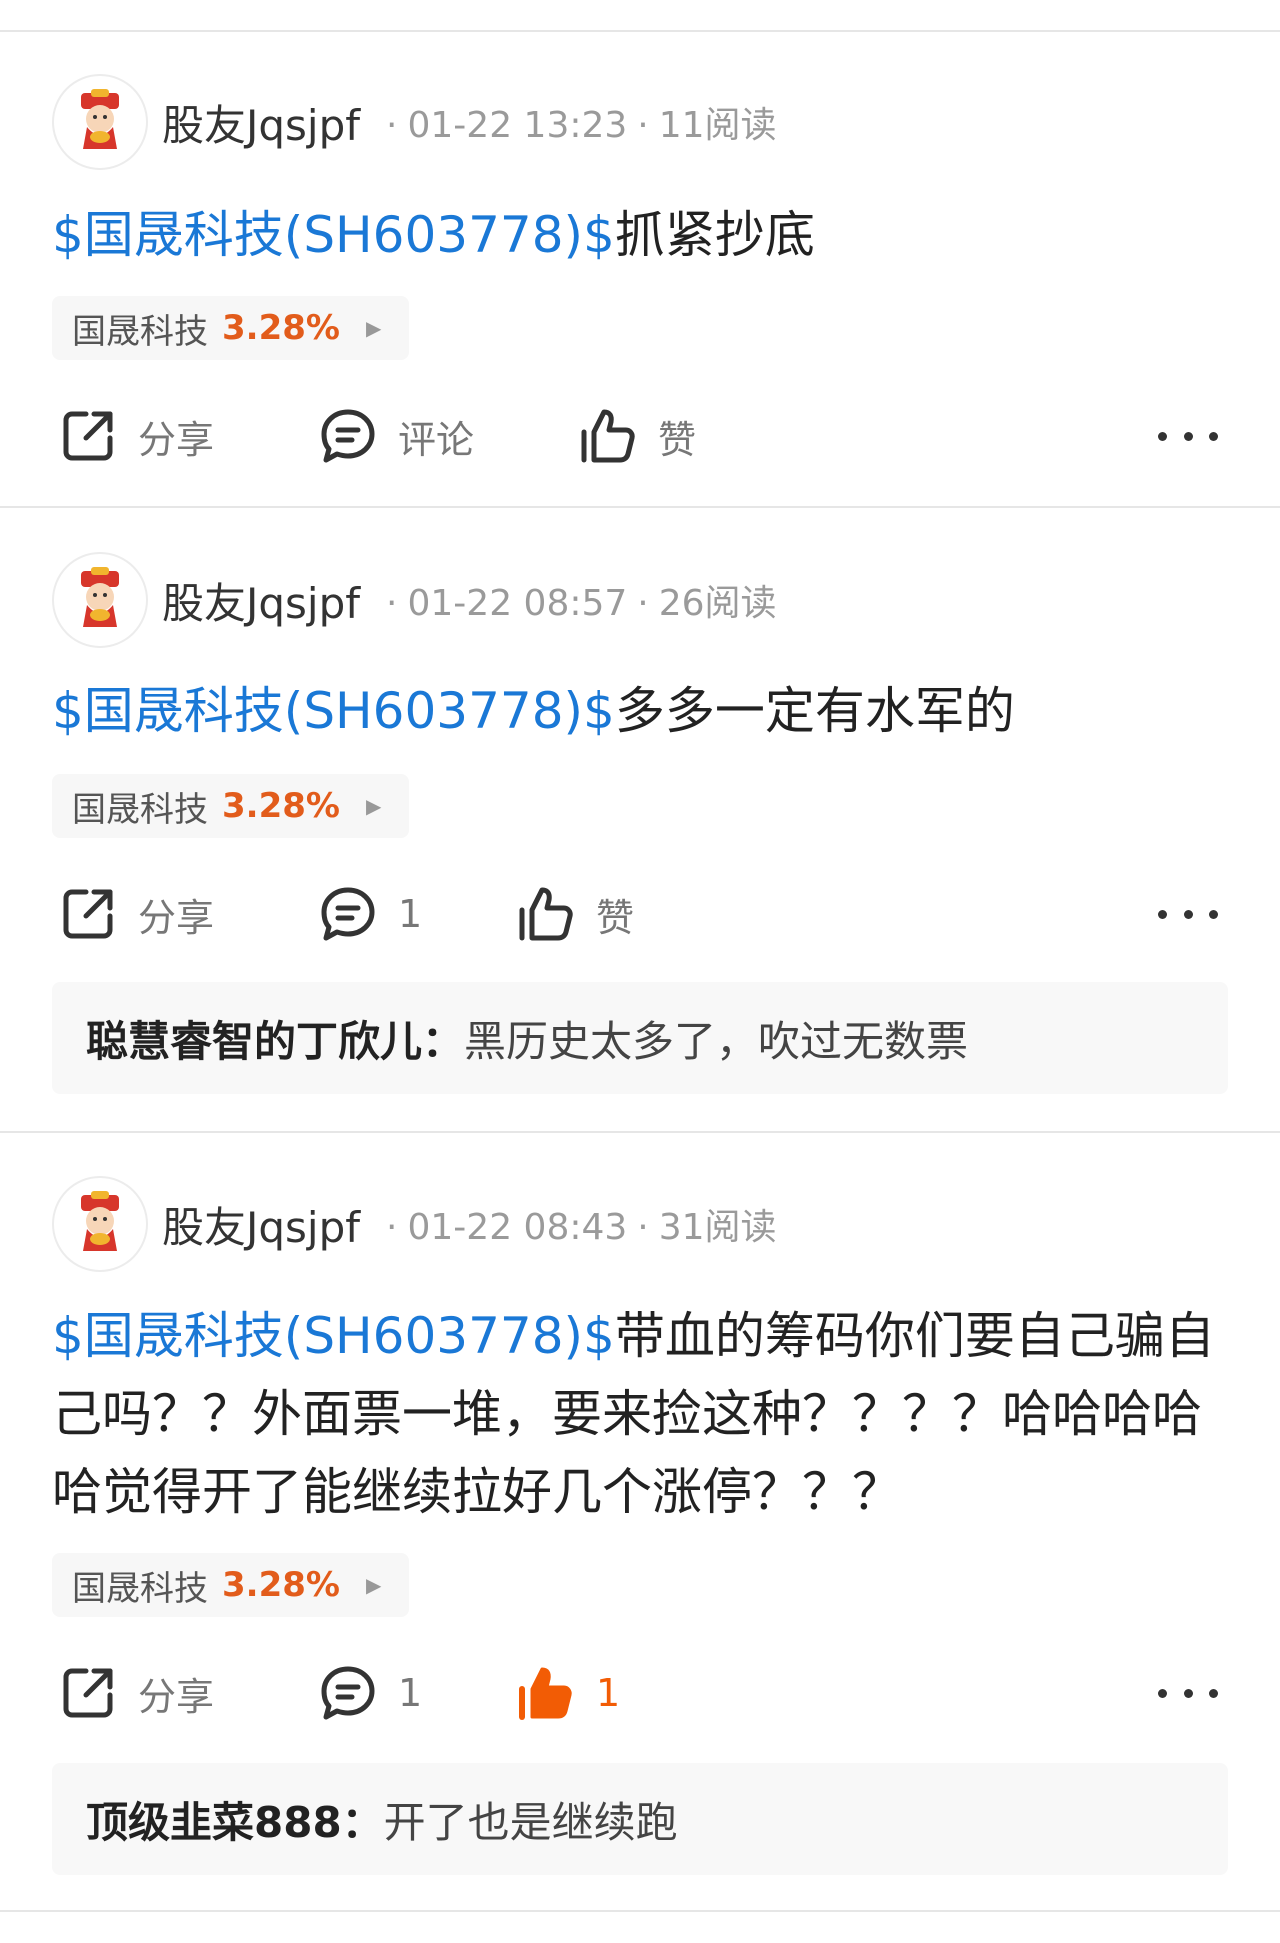 This screenshot has width=1280, height=1943. Describe the element at coordinates (640, 31) in the screenshot. I see `top-divider` at that location.